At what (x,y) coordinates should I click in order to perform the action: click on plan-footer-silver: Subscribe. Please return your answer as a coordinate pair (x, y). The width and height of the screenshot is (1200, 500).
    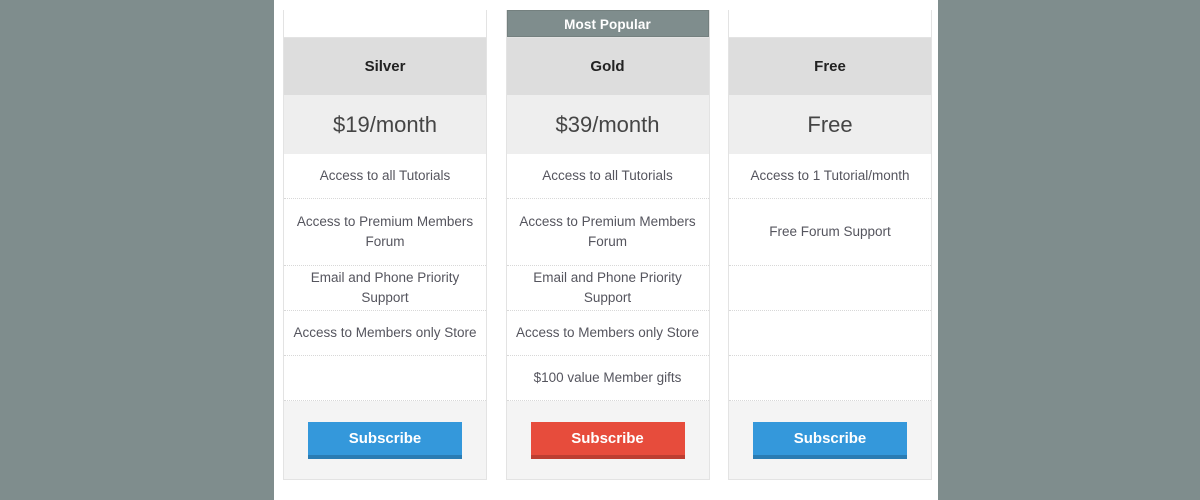
    Looking at the image, I should click on (385, 440).